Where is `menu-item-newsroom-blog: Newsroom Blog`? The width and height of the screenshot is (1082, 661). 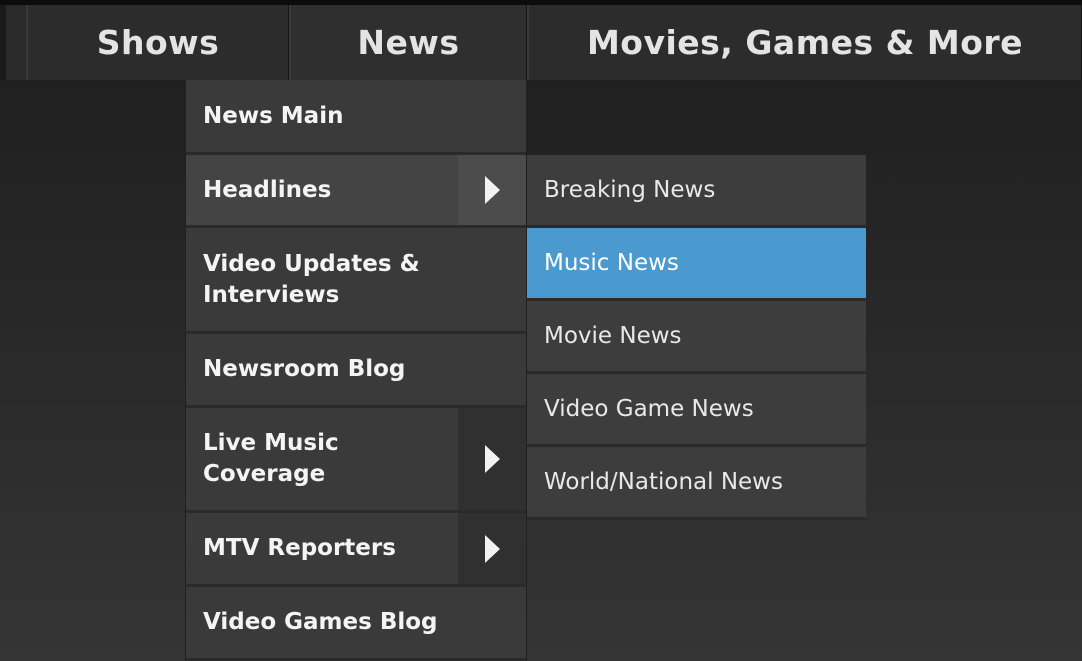 menu-item-newsroom-blog: Newsroom Blog is located at coordinates (356, 371).